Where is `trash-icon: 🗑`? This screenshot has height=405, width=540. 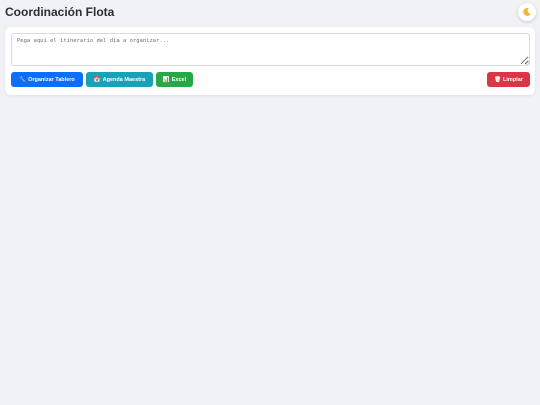
trash-icon: 🗑 is located at coordinates (498, 79).